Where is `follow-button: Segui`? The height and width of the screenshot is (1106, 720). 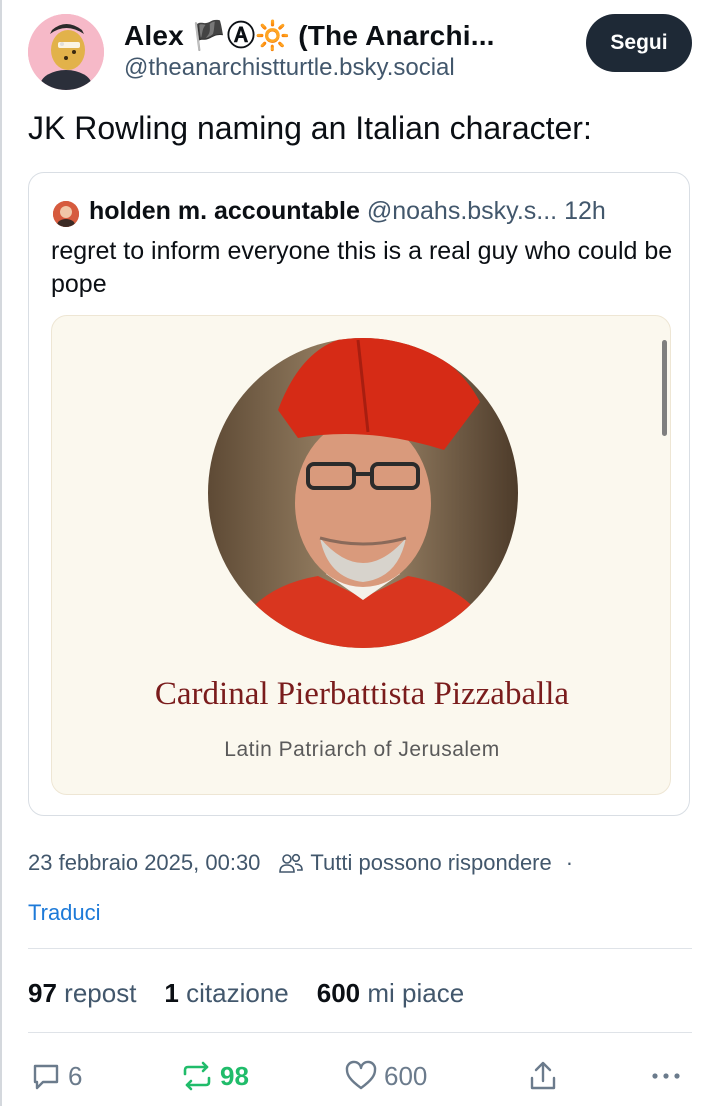
follow-button: Segui is located at coordinates (639, 43).